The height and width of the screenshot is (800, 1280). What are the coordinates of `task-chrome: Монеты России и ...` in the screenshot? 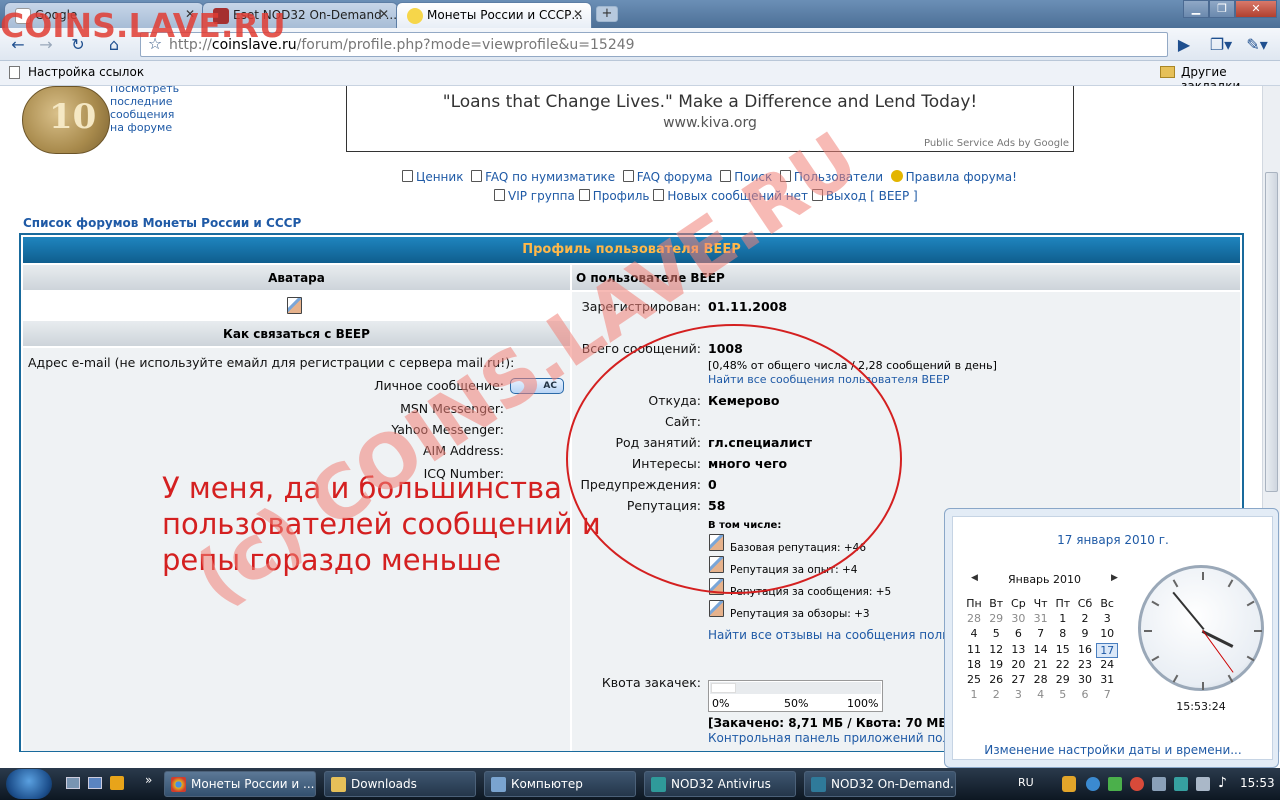 It's located at (240, 784).